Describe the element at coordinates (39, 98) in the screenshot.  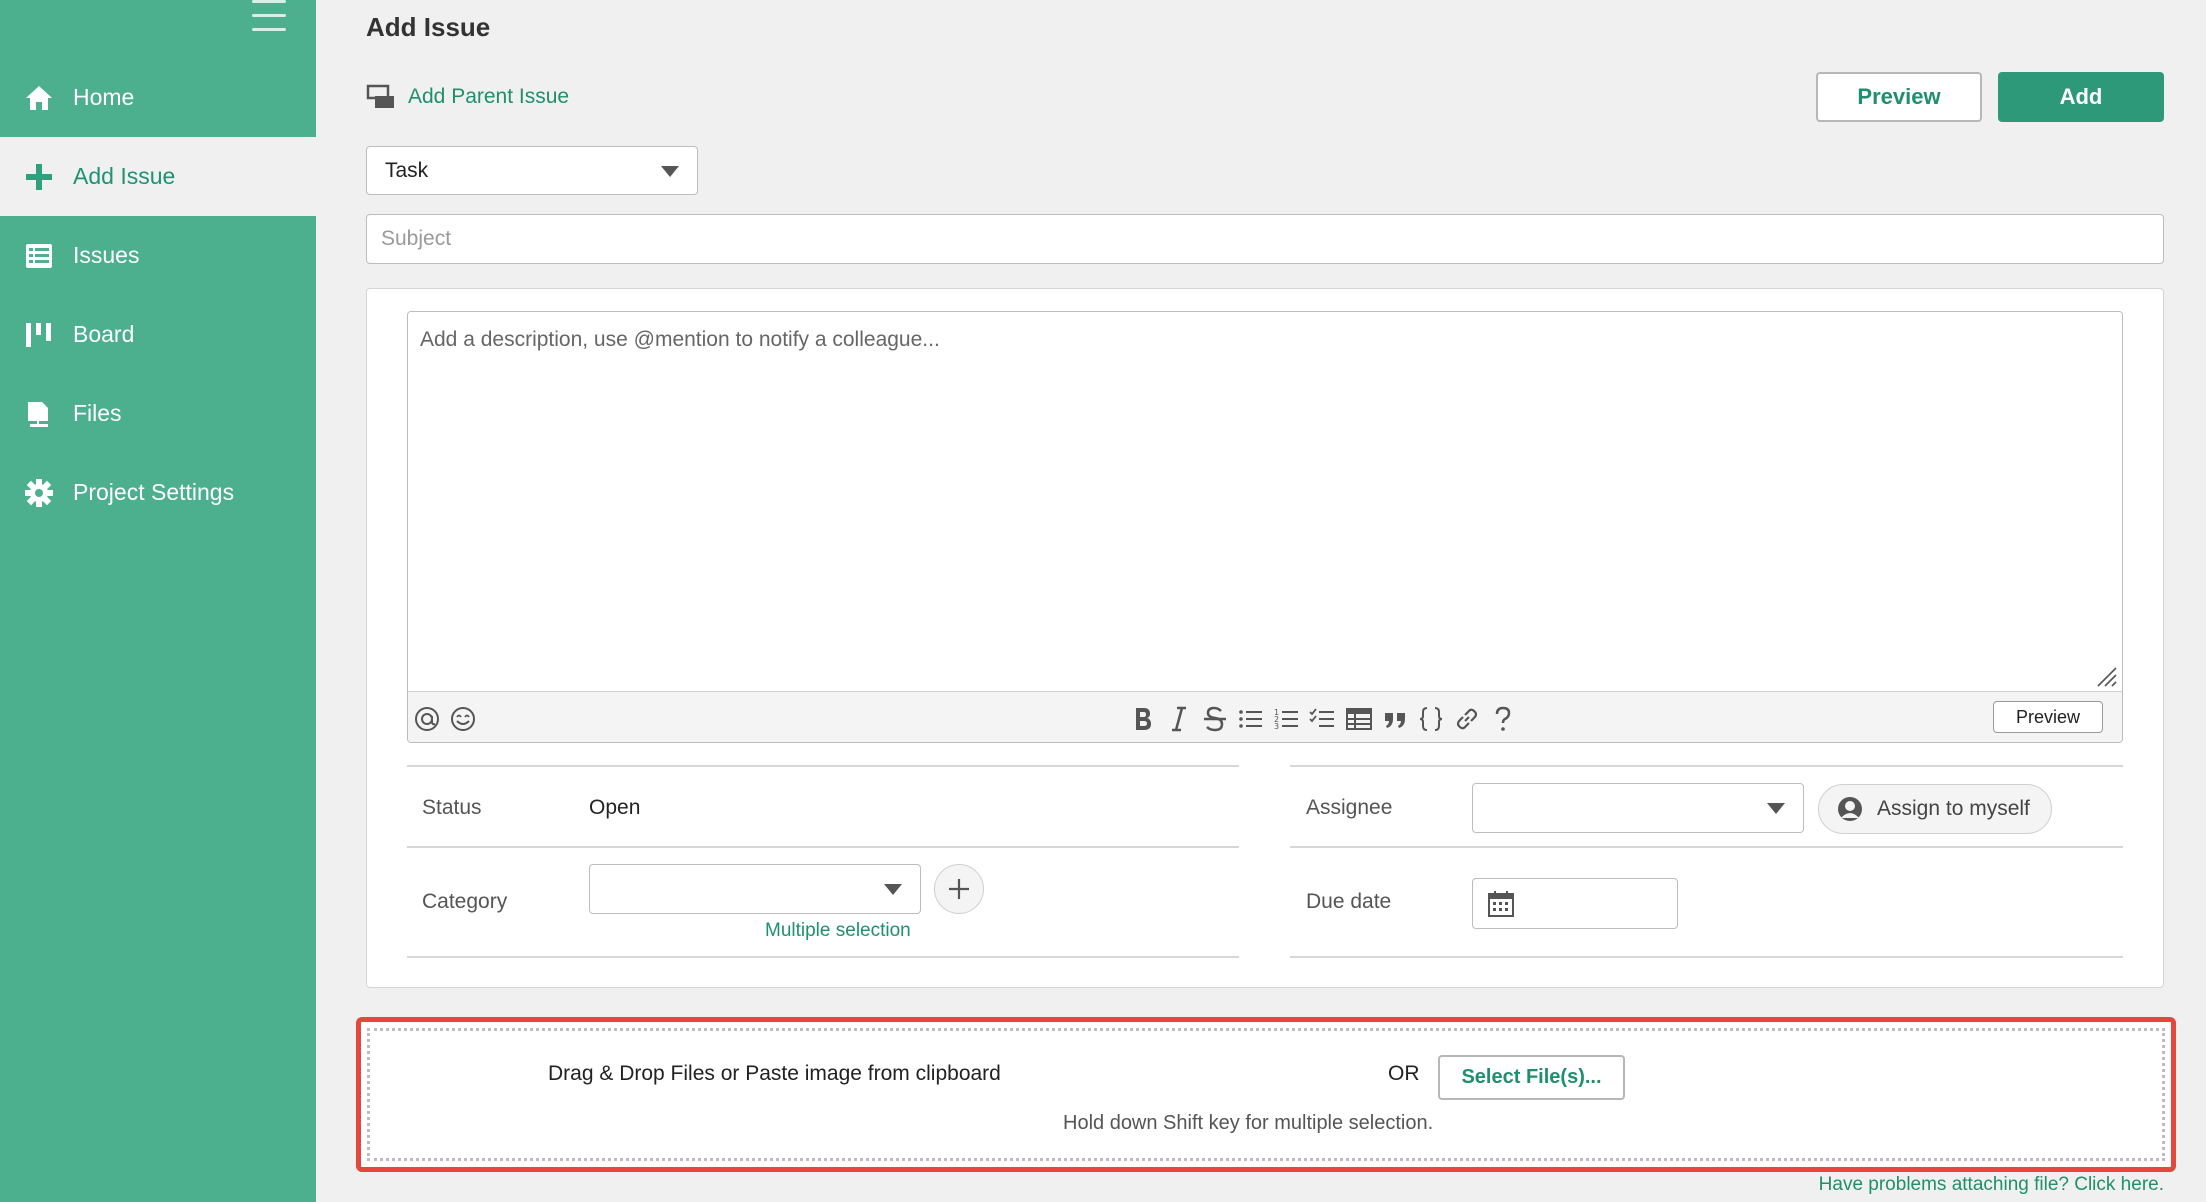
I see `home-icon` at that location.